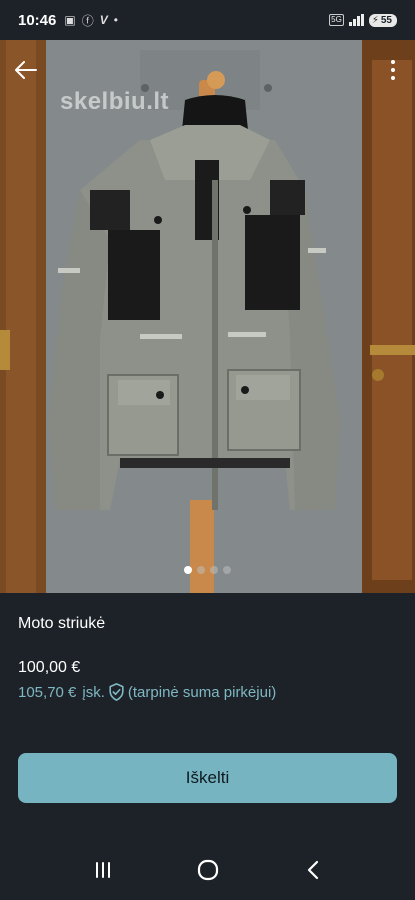 The image size is (415, 900). Describe the element at coordinates (356, 20) in the screenshot. I see `signal-icon` at that location.